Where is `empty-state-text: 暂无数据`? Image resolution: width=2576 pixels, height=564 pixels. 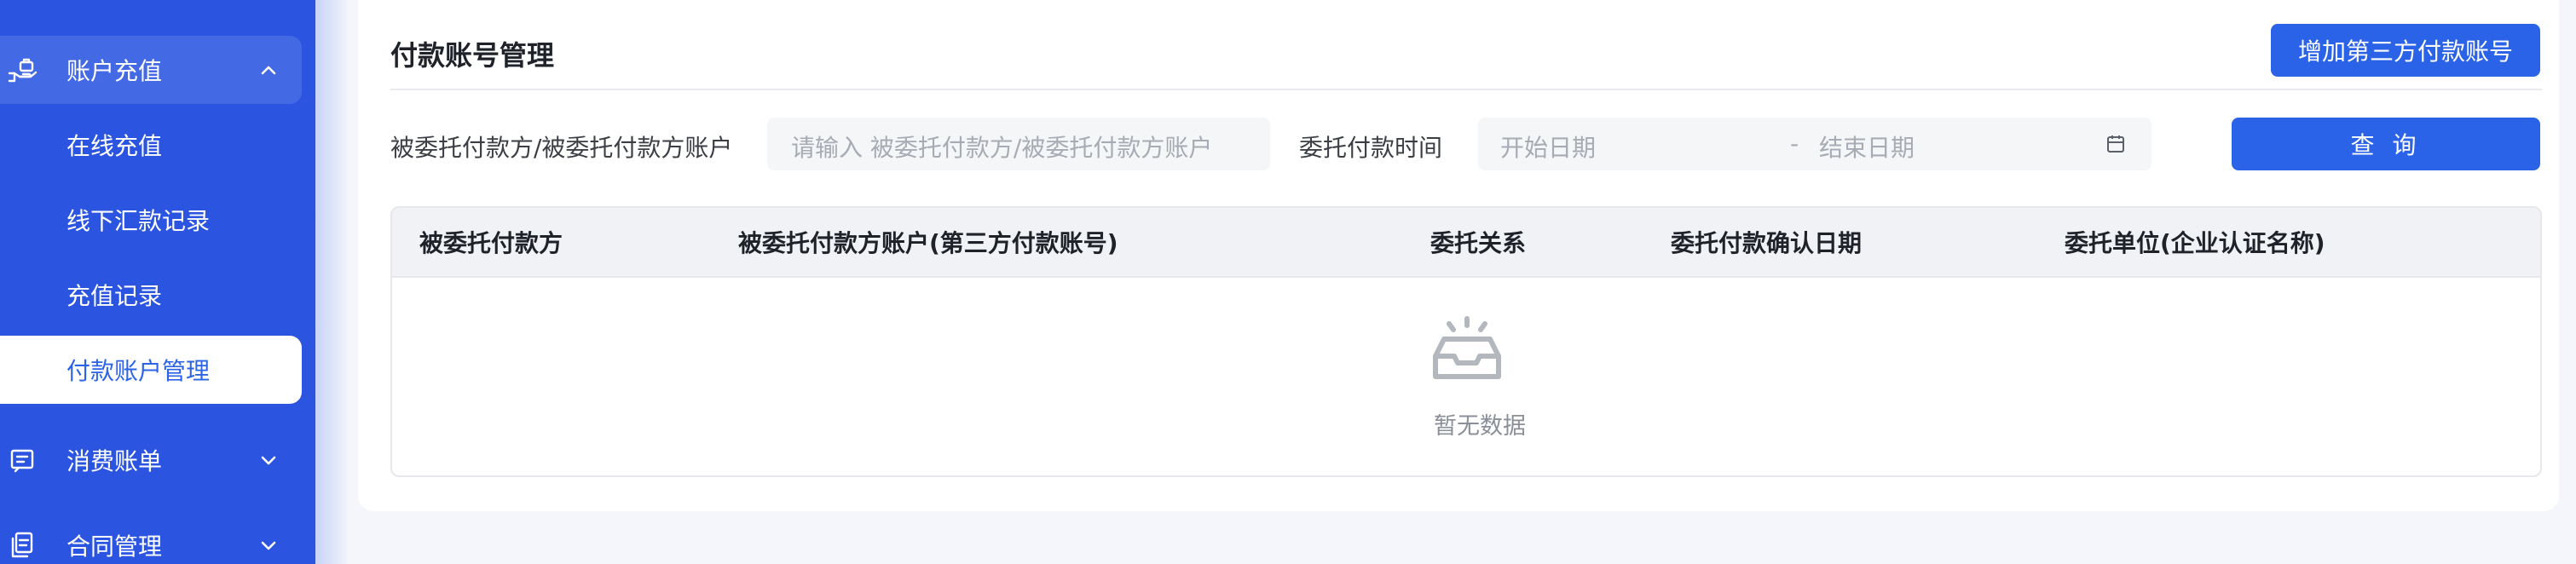
empty-state-text: 暂无数据 is located at coordinates (1480, 426).